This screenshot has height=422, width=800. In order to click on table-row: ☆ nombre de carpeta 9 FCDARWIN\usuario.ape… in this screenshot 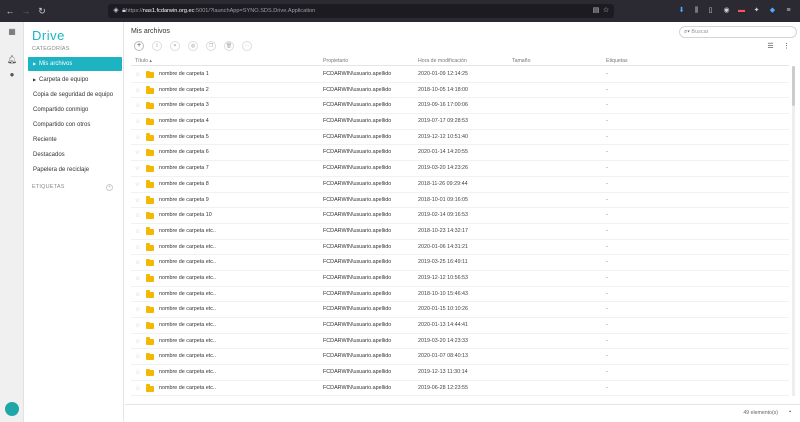, I will do `click(460, 201)`.